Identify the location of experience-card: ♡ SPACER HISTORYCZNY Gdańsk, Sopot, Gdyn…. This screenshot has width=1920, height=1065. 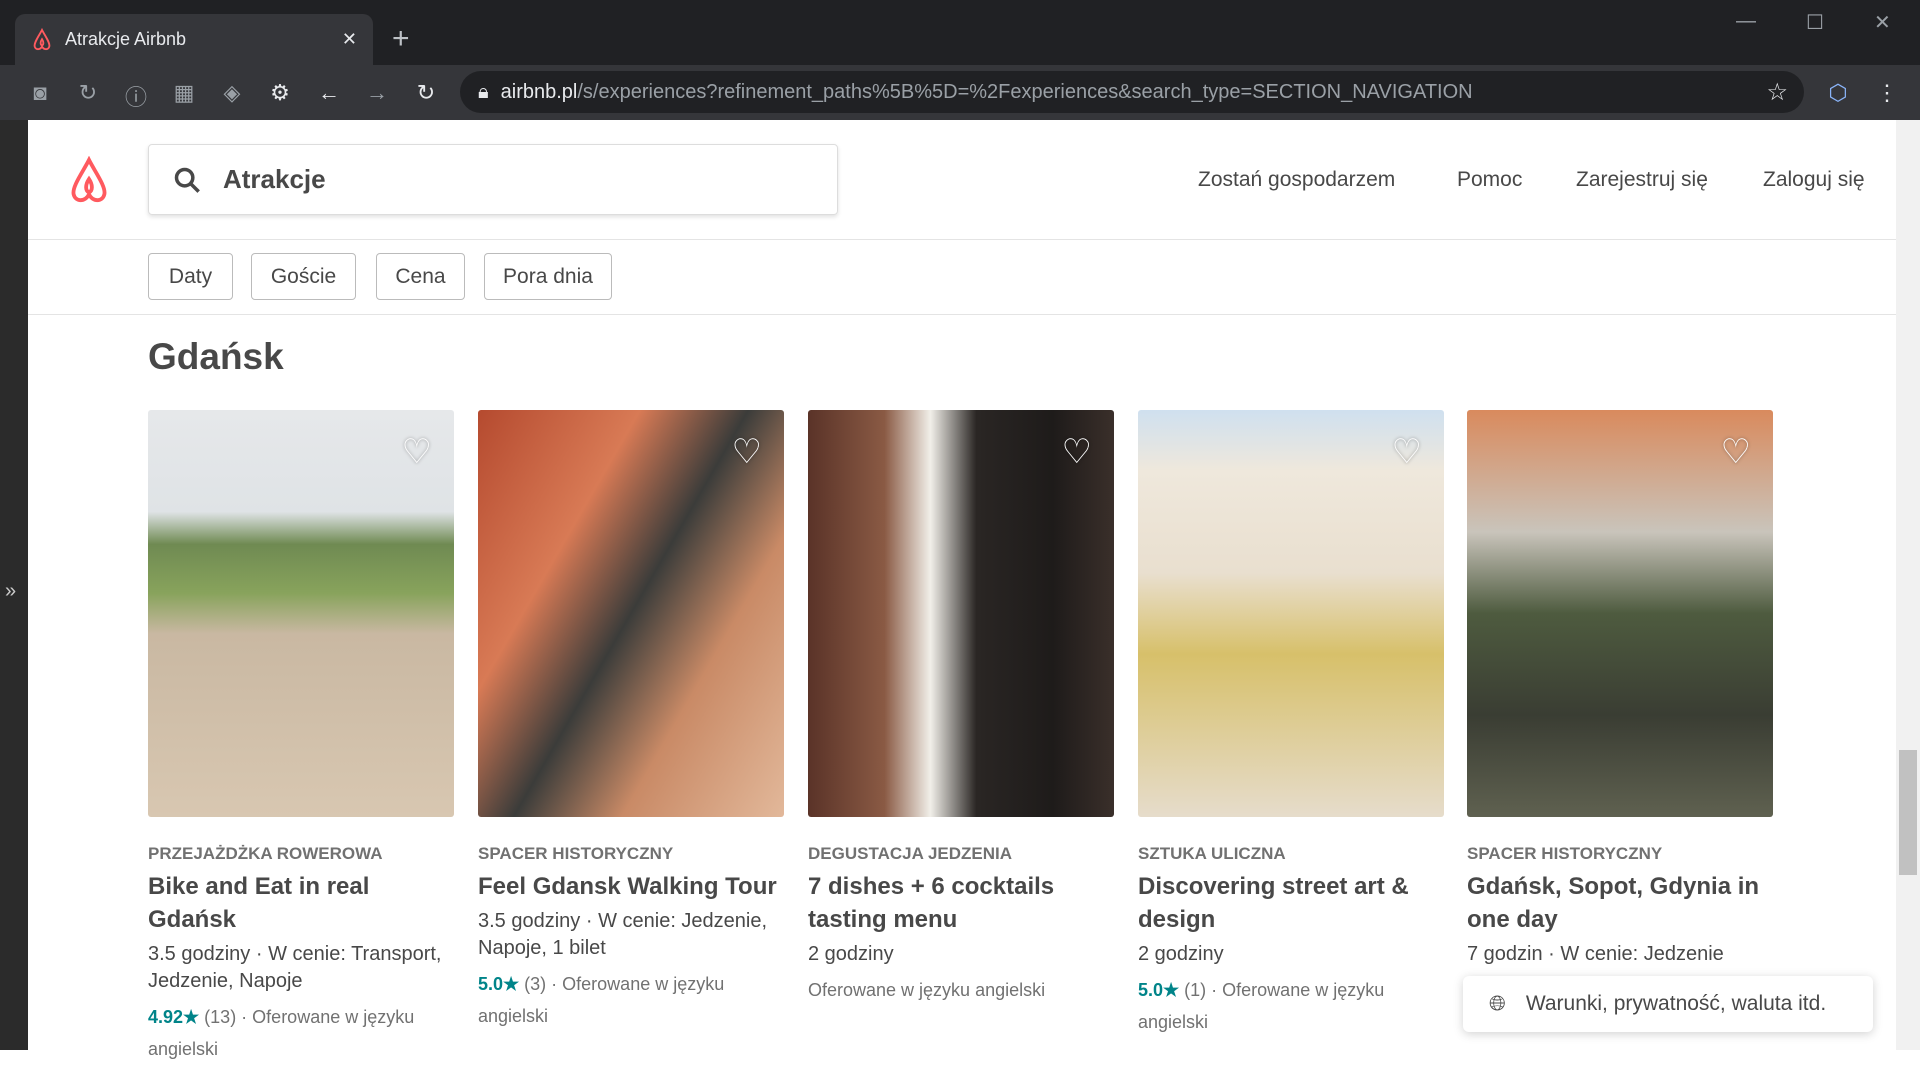
(1620, 692).